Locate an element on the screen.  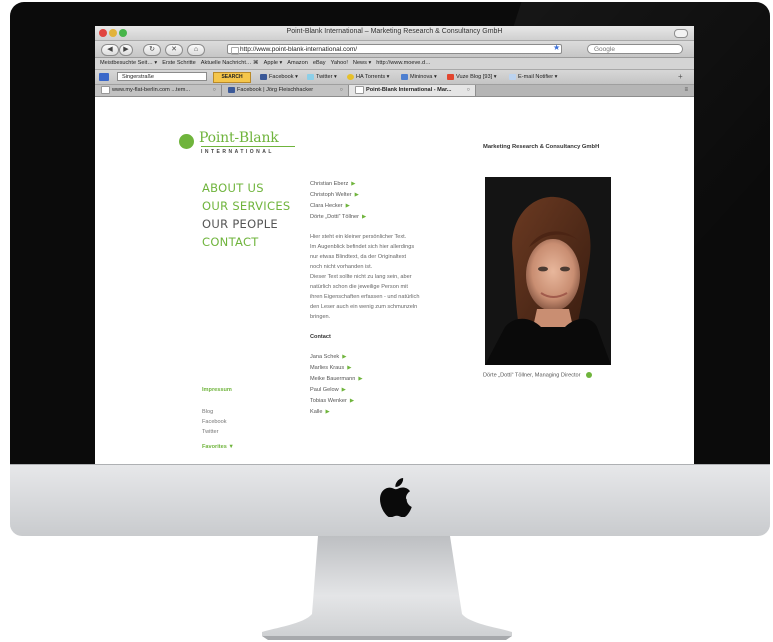
toolbar-item-vuze-blog: Vuze Blog [93] ▾ is located at coordinates (472, 77).